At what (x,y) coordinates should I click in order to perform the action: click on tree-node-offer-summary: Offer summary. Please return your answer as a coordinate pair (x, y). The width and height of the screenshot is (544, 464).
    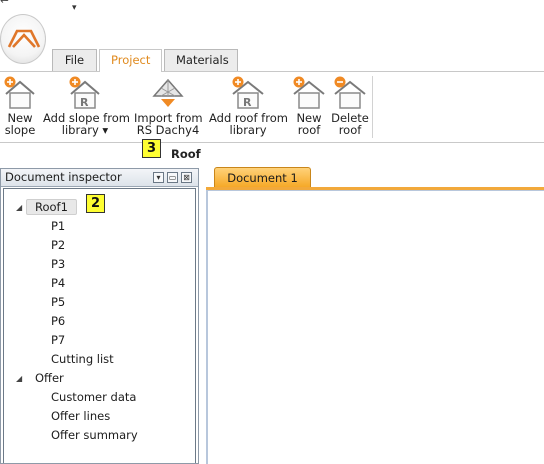
    Looking at the image, I should click on (94, 435).